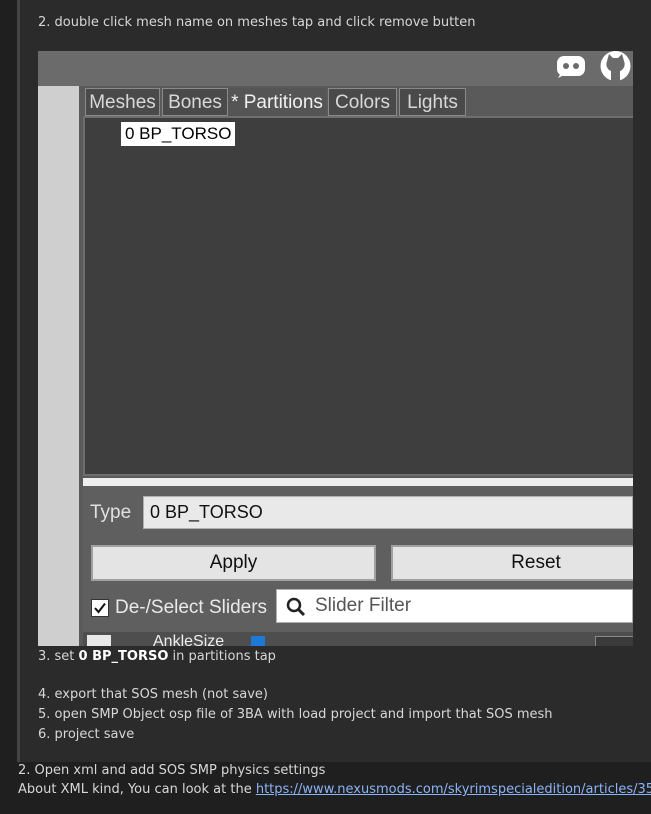 This screenshot has height=814, width=651. I want to click on deselect-sliders-label: De-/Select Sliders, so click(191, 607).